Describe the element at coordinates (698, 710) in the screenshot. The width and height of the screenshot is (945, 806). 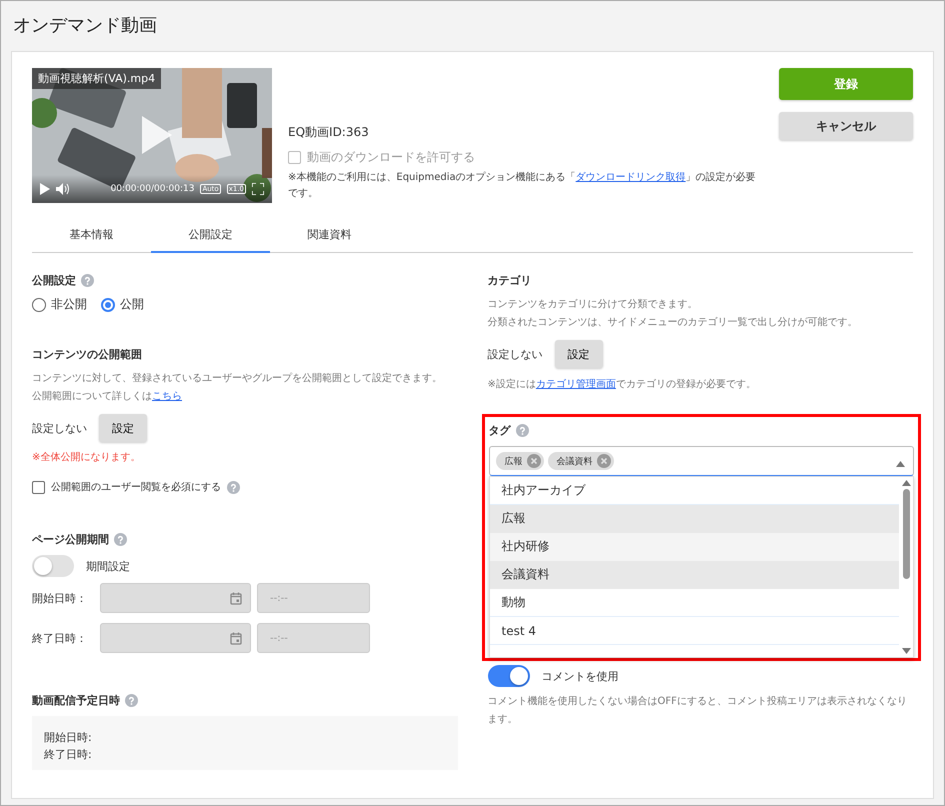
I see `comment-description: コメント機能を使用したくない場合はOFFにすると、コメント投稿エリアは表示されなくなります。` at that location.